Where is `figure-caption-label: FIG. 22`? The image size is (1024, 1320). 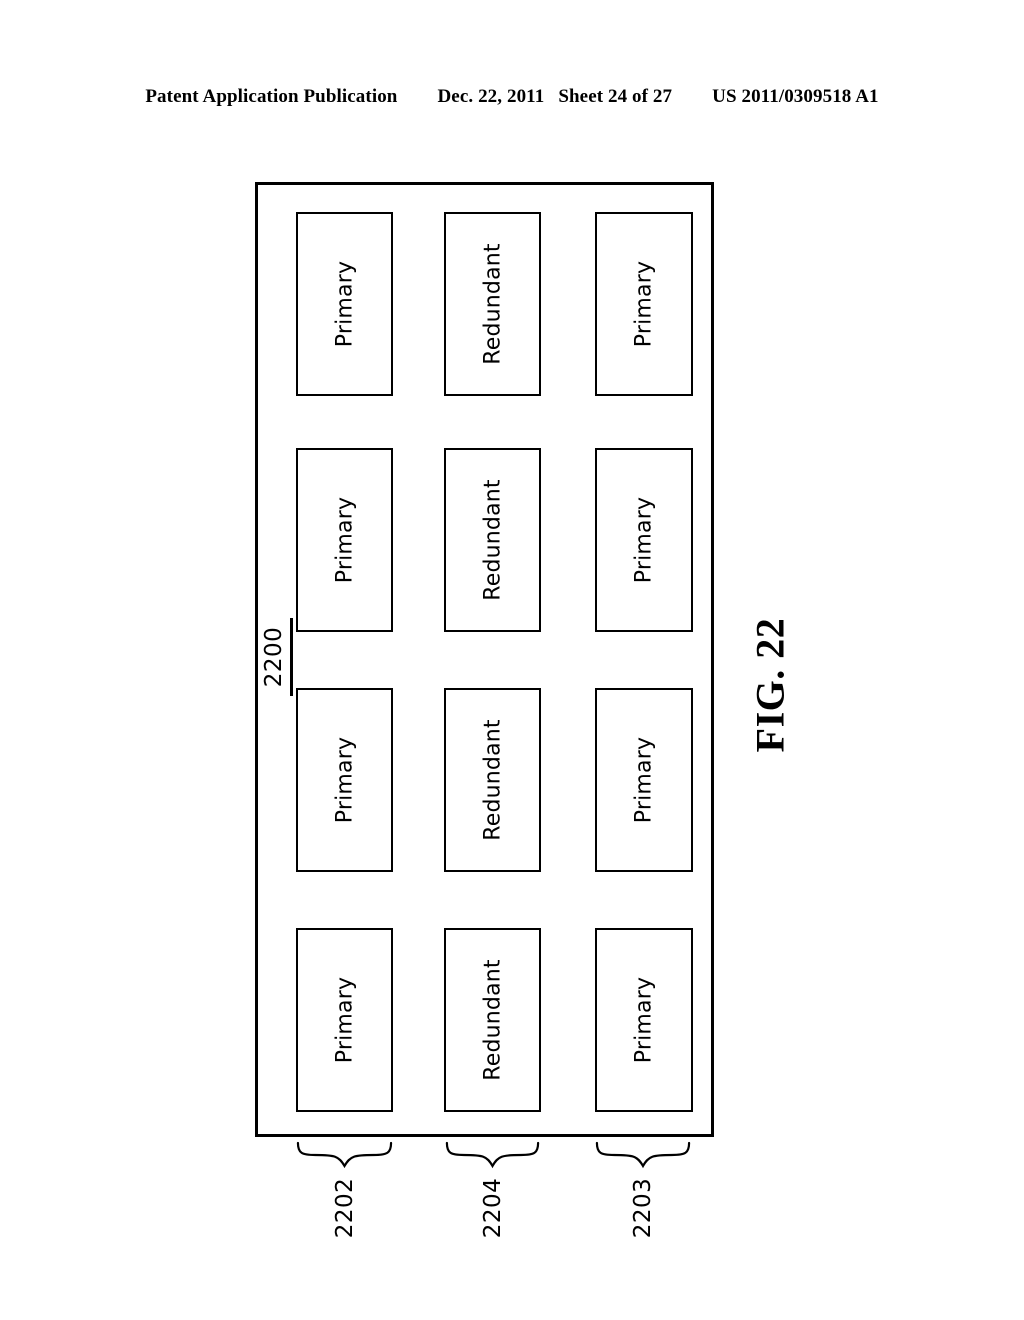
figure-caption-label: FIG. 22 is located at coordinates (770, 685).